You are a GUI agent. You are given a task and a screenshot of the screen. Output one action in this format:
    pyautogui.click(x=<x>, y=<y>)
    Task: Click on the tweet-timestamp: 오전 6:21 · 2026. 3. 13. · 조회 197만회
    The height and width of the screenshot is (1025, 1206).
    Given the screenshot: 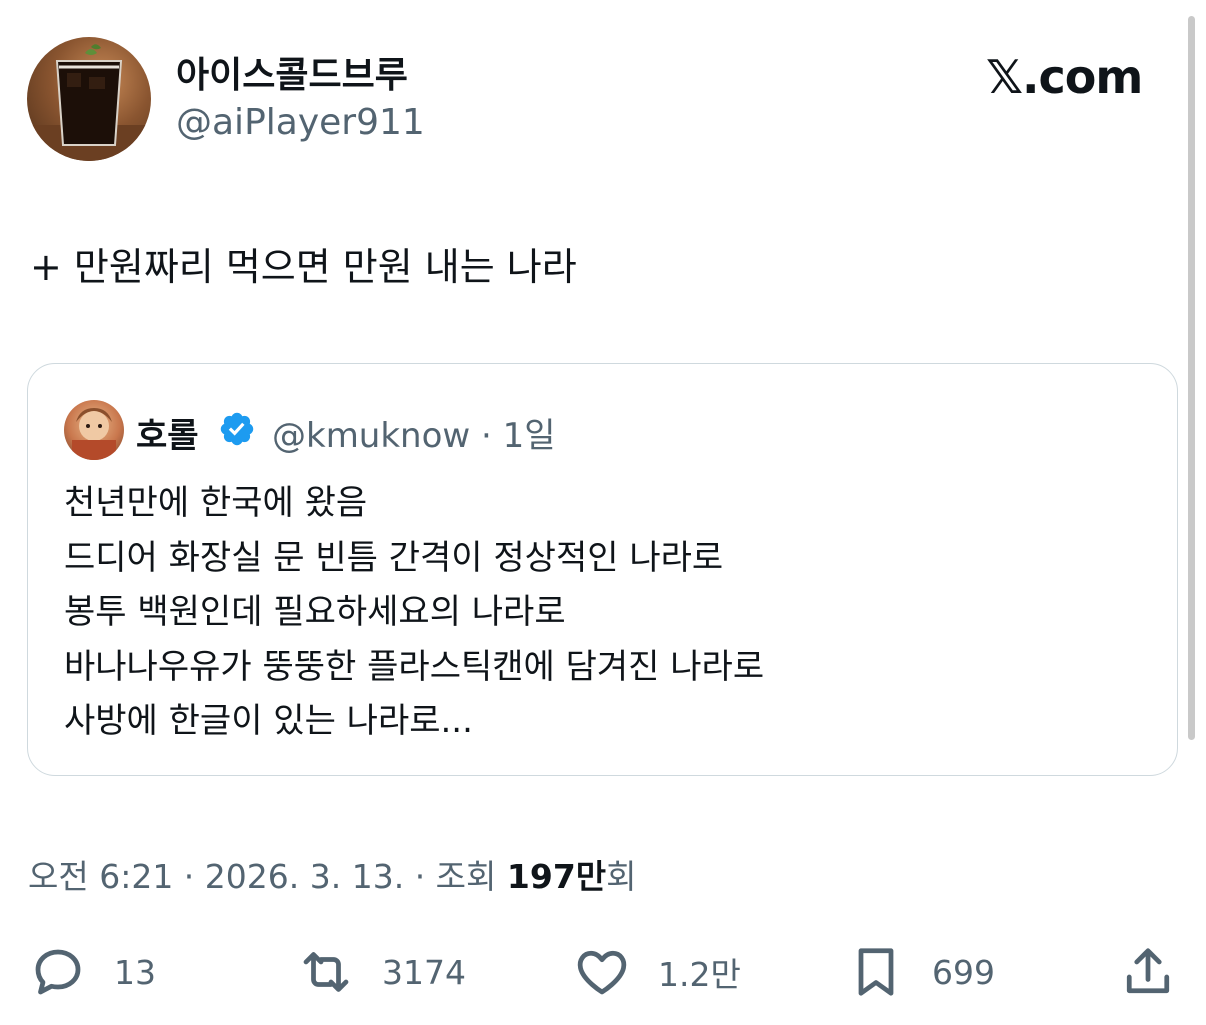 What is the action you would take?
    pyautogui.click(x=332, y=874)
    